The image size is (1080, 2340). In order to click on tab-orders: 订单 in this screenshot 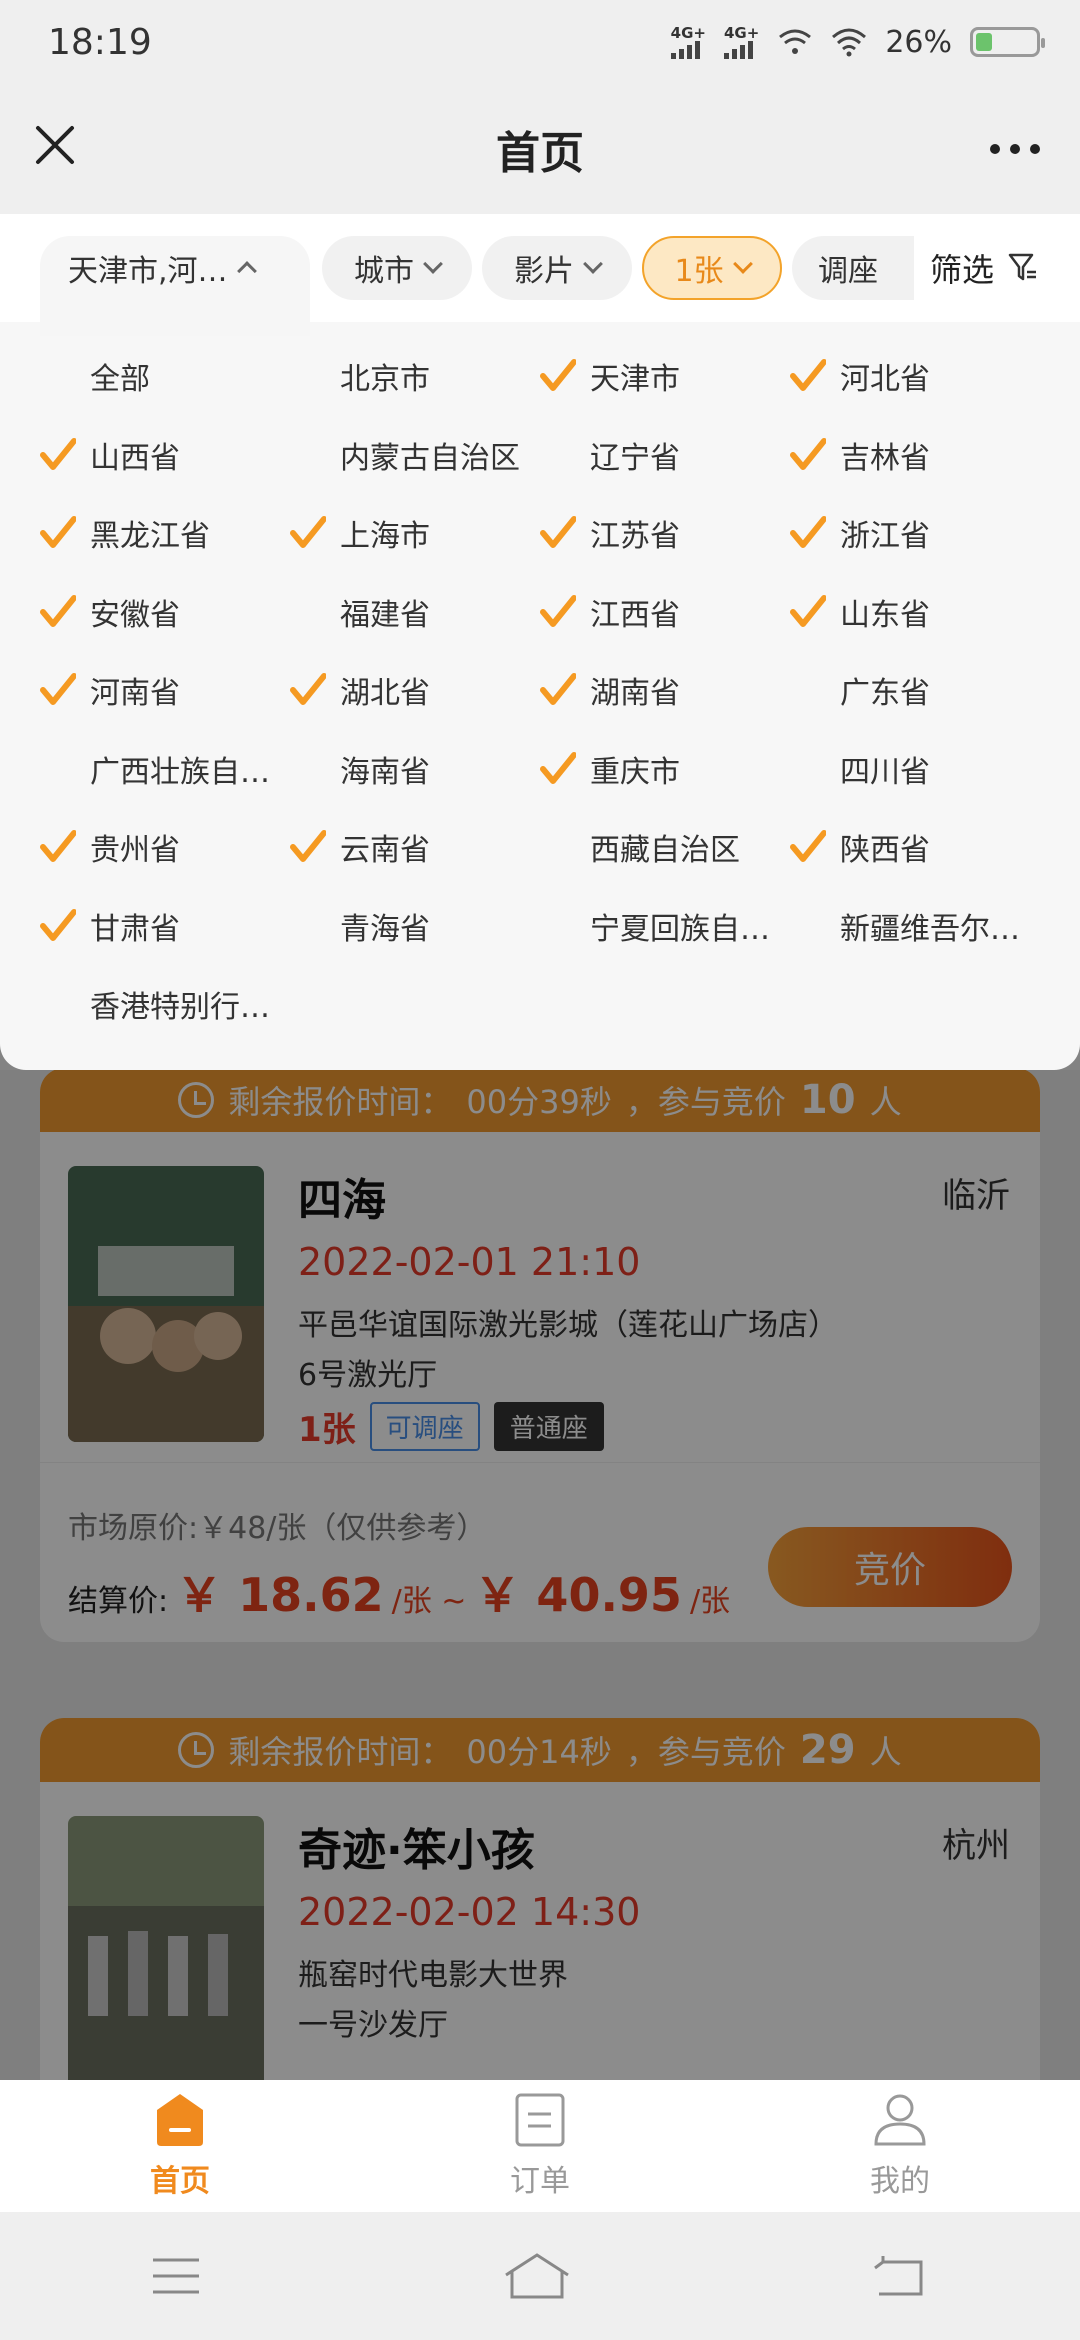, I will do `click(540, 2146)`.